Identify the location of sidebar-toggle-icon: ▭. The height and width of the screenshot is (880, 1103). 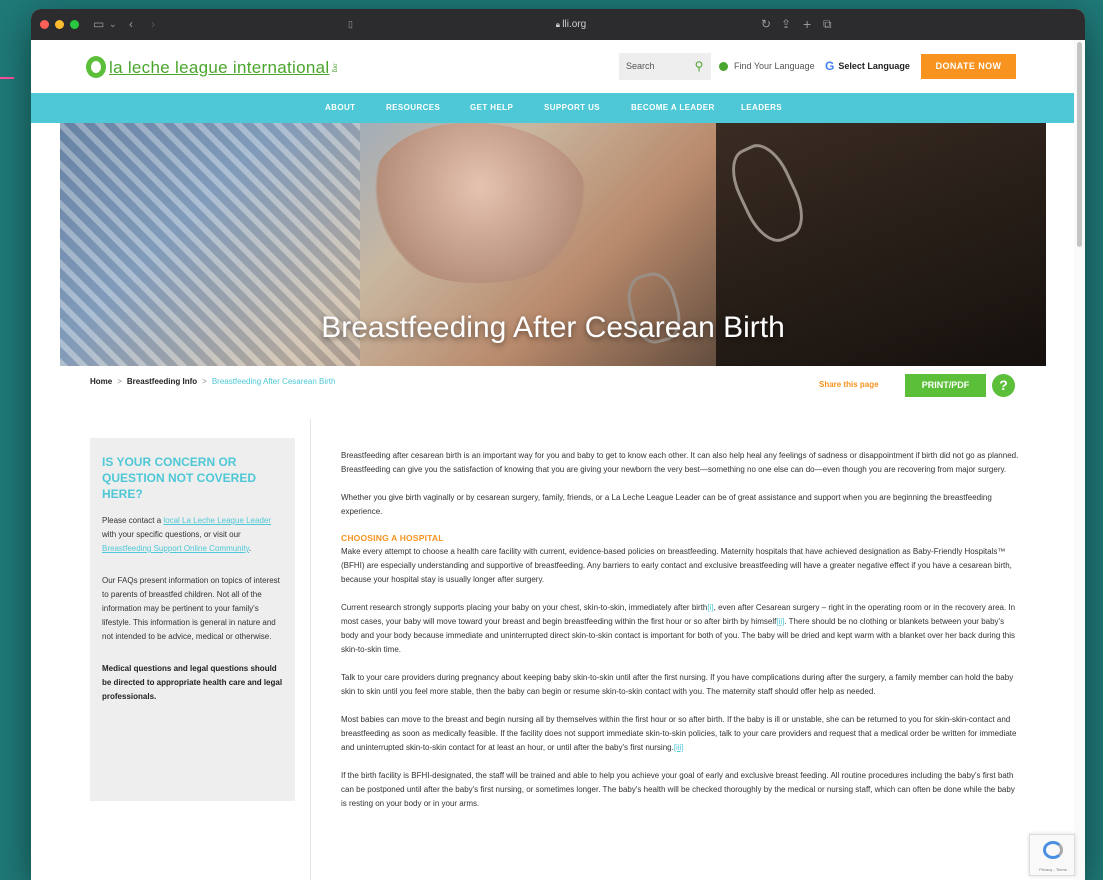
(98, 24).